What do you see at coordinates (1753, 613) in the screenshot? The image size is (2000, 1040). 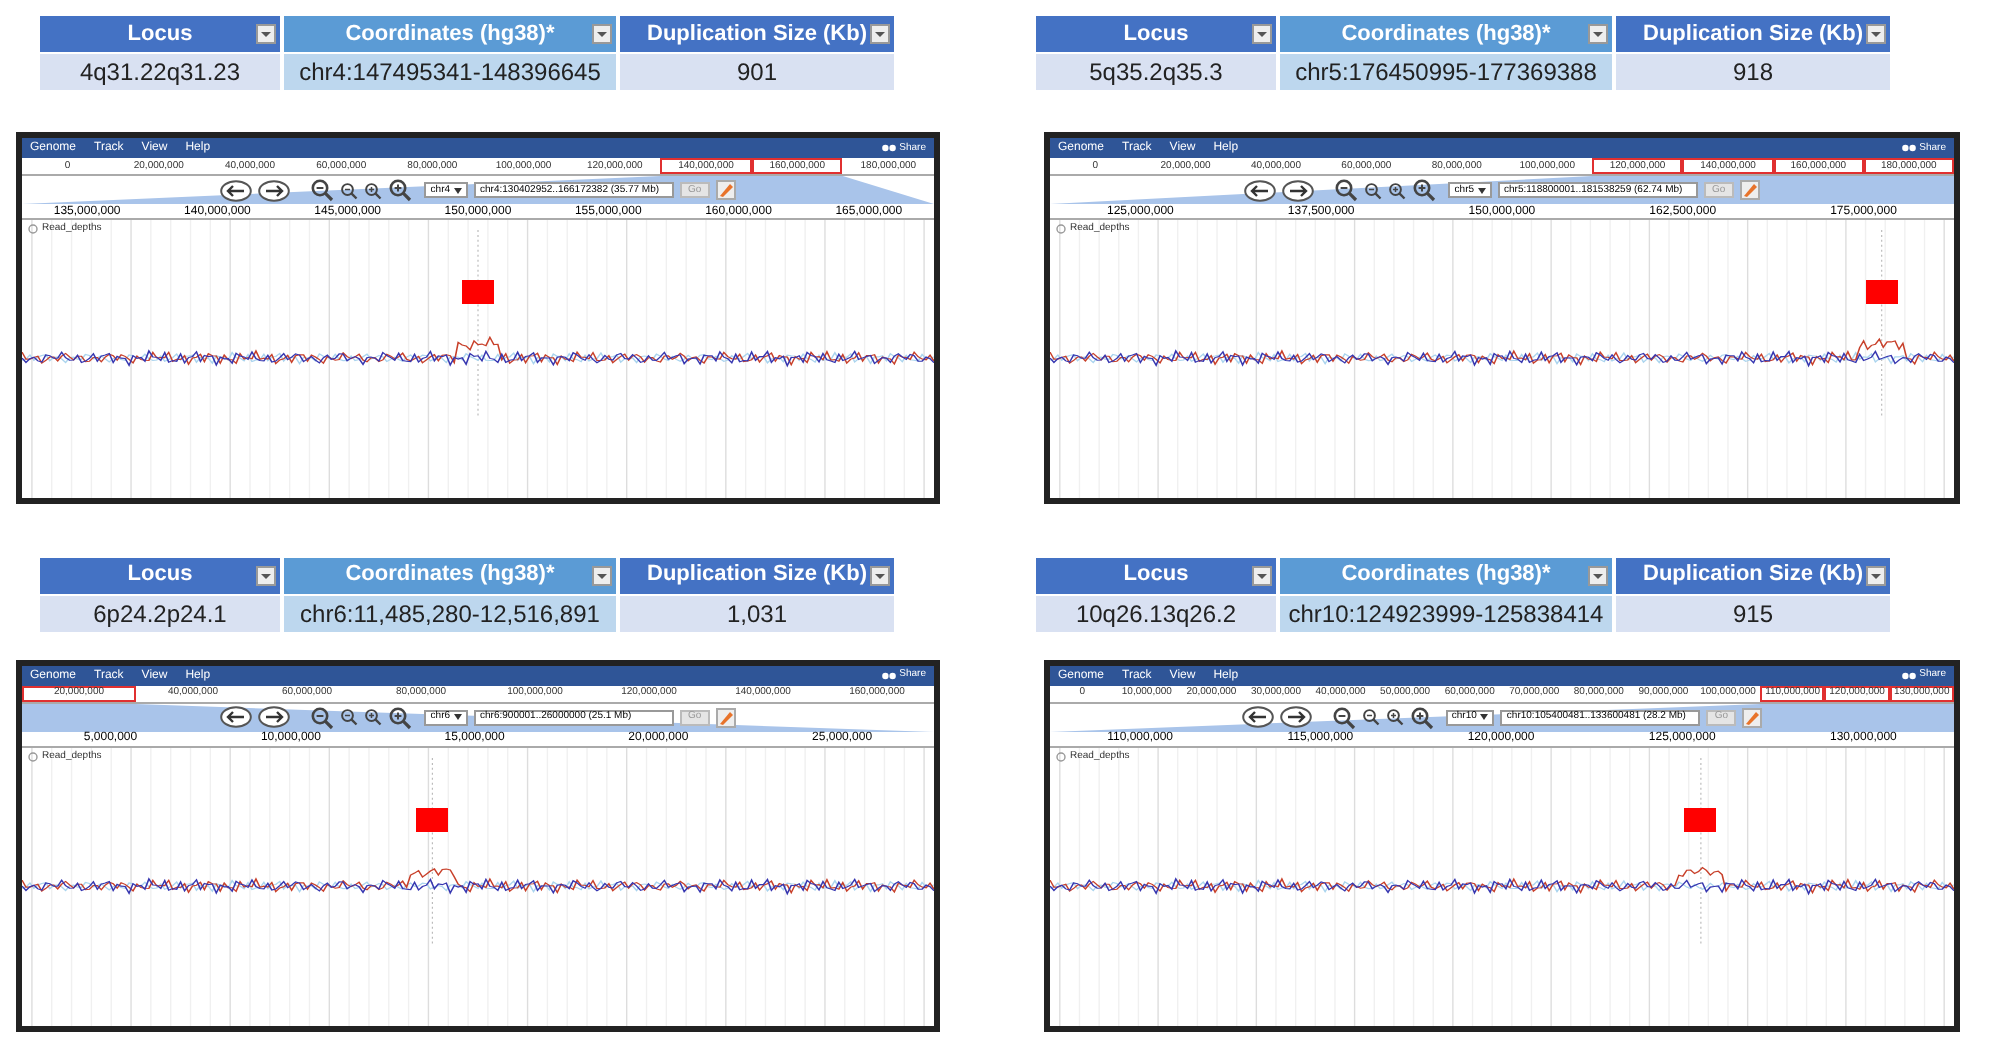 I see `table-cell: 915` at bounding box center [1753, 613].